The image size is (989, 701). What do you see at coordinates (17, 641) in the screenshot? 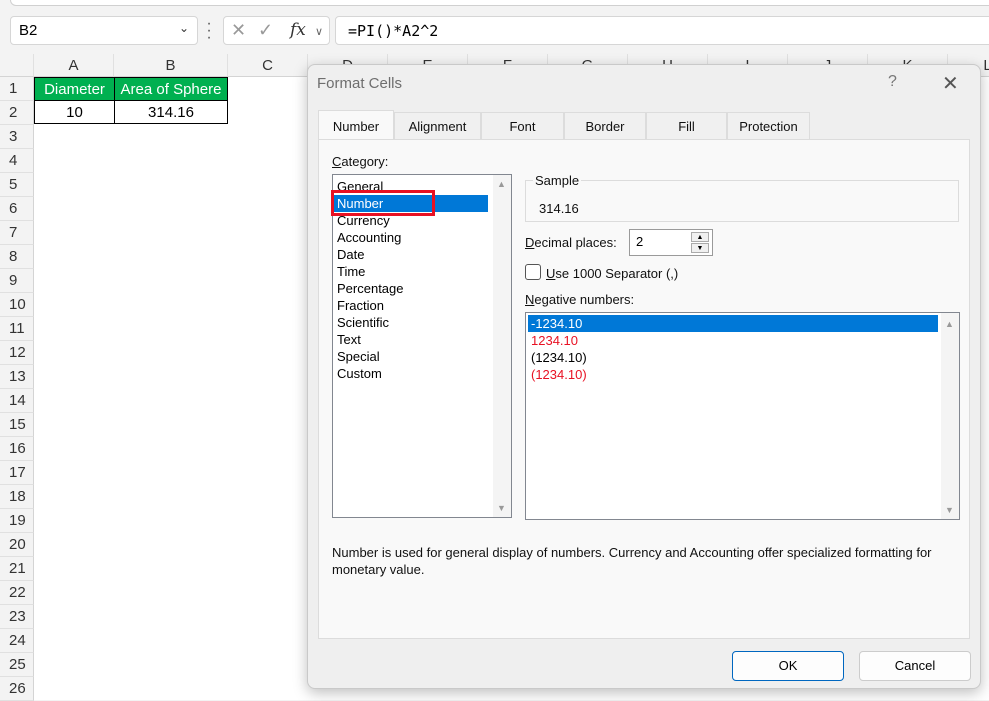
I see `row-header-24: 24` at bounding box center [17, 641].